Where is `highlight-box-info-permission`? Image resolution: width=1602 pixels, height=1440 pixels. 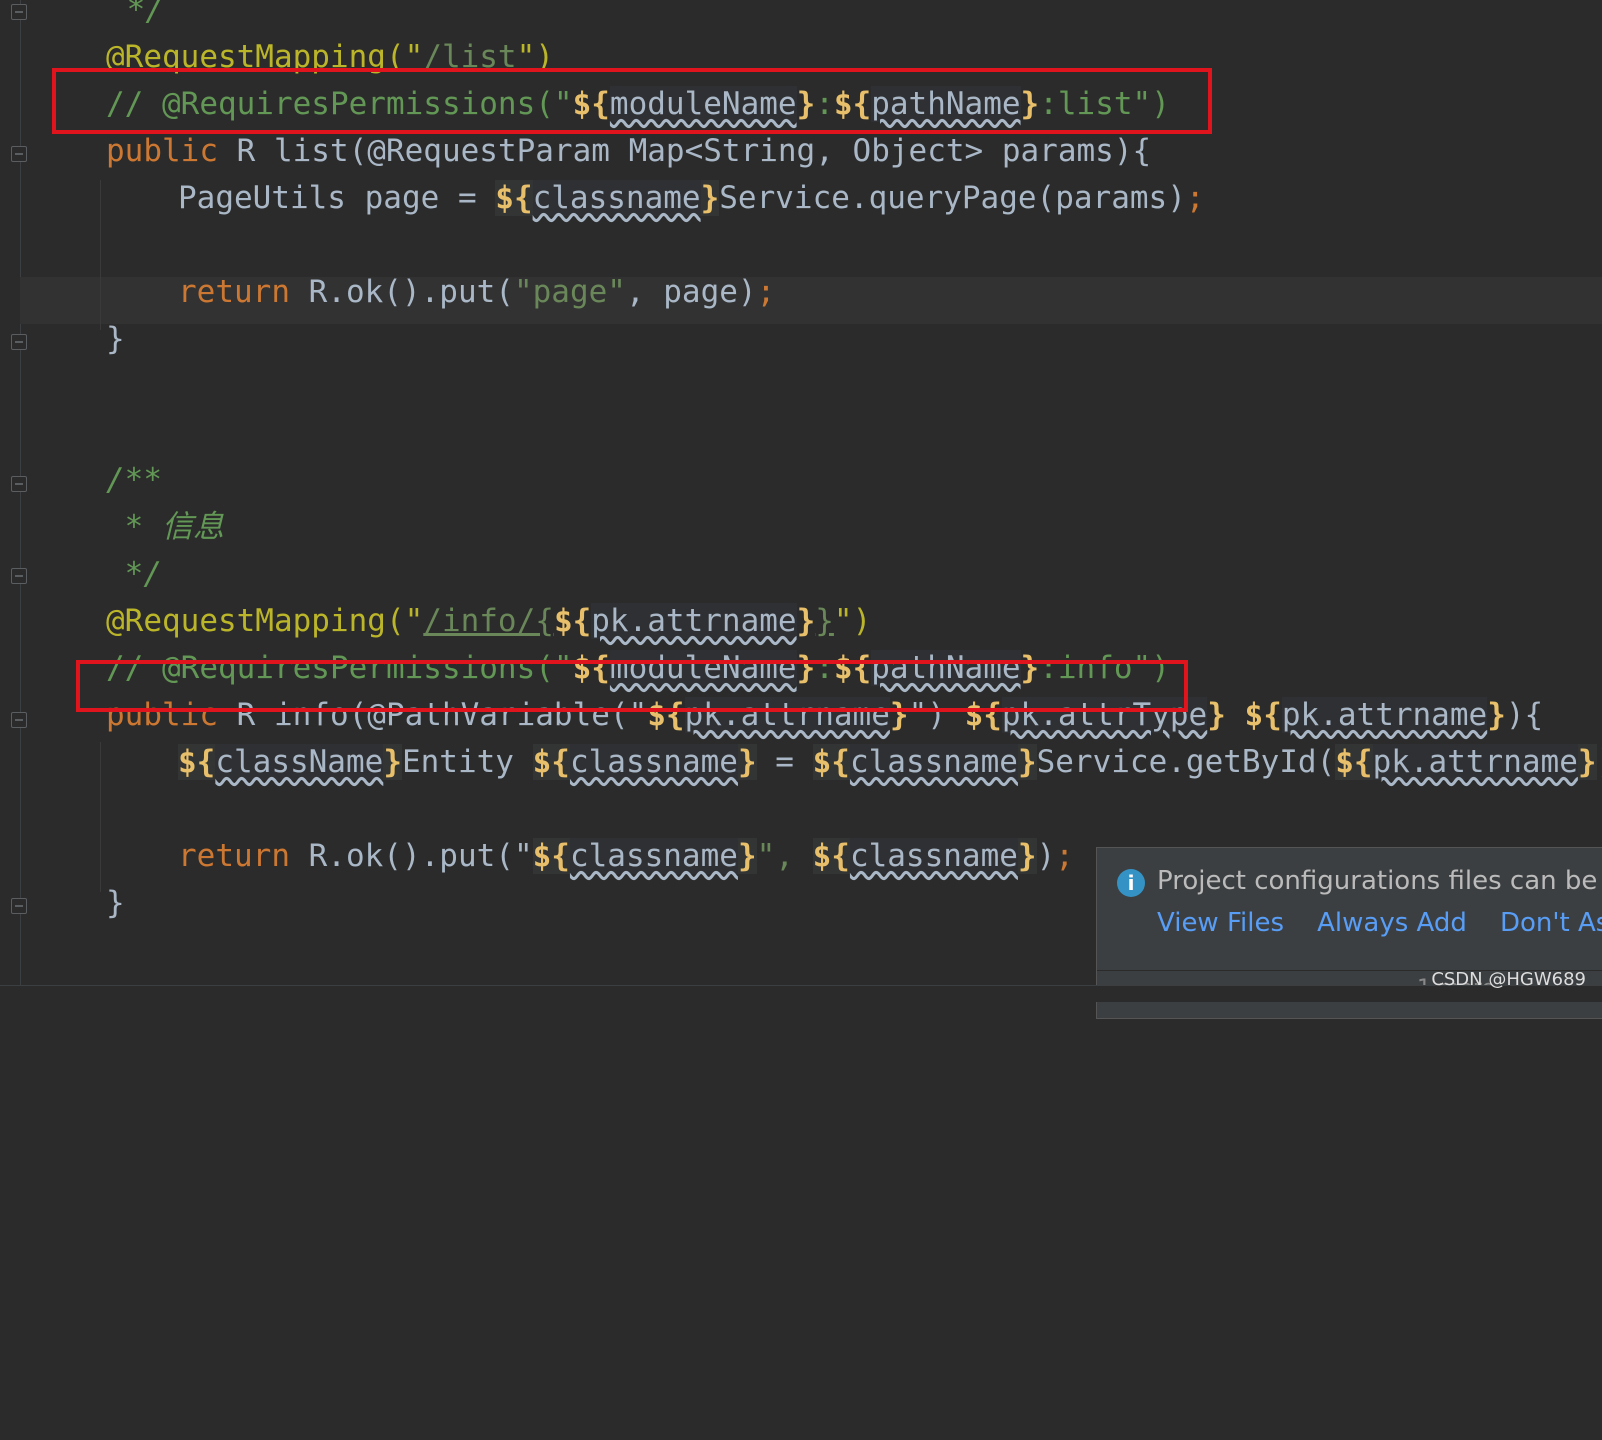 highlight-box-info-permission is located at coordinates (632, 686).